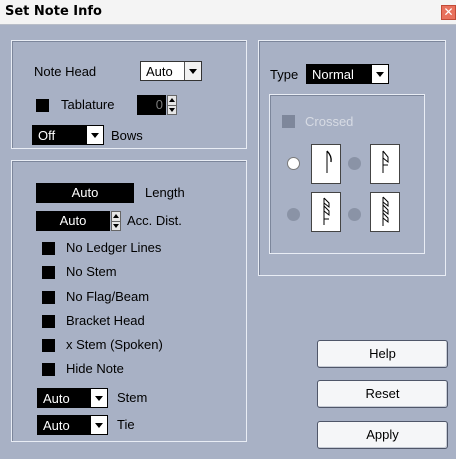  I want to click on apply-button: Apply, so click(382, 435).